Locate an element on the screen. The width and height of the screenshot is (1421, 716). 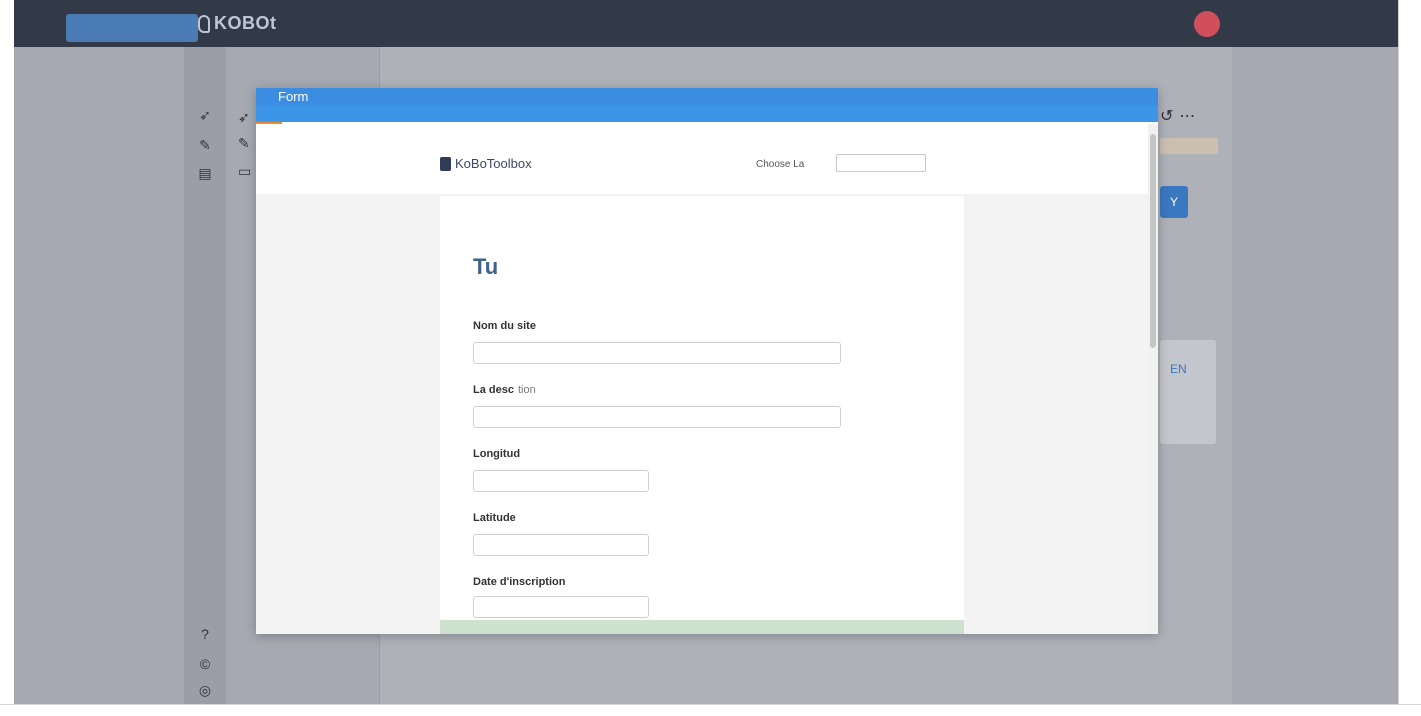
question-text: Nom du site is located at coordinates (504, 326).